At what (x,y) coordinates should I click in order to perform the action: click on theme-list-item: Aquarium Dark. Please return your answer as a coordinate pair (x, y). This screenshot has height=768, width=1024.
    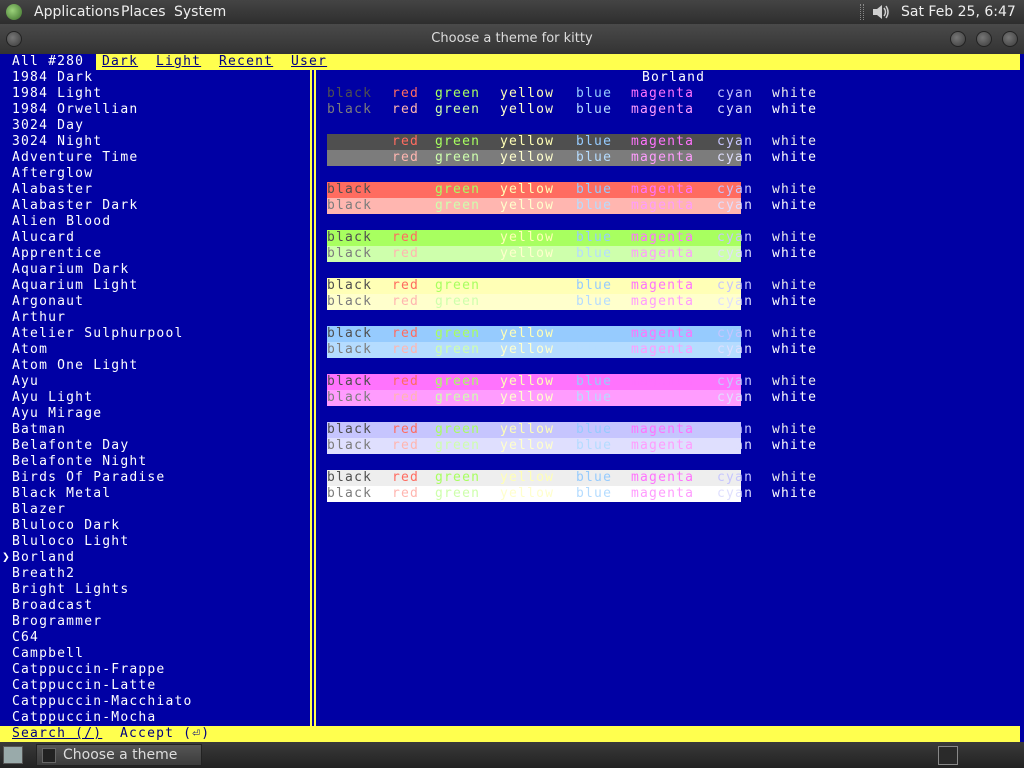
    Looking at the image, I should click on (70, 270).